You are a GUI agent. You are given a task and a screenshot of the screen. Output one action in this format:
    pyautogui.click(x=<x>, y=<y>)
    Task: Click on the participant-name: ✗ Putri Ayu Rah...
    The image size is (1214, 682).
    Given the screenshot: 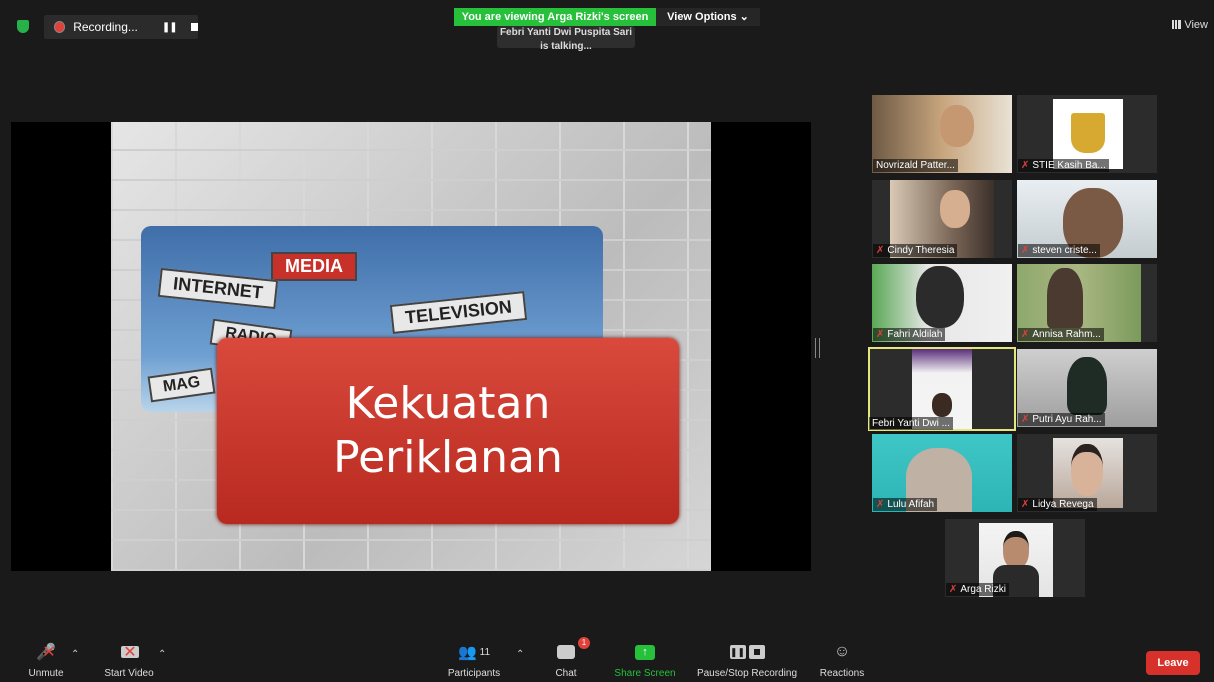 What is the action you would take?
    pyautogui.click(x=1061, y=419)
    